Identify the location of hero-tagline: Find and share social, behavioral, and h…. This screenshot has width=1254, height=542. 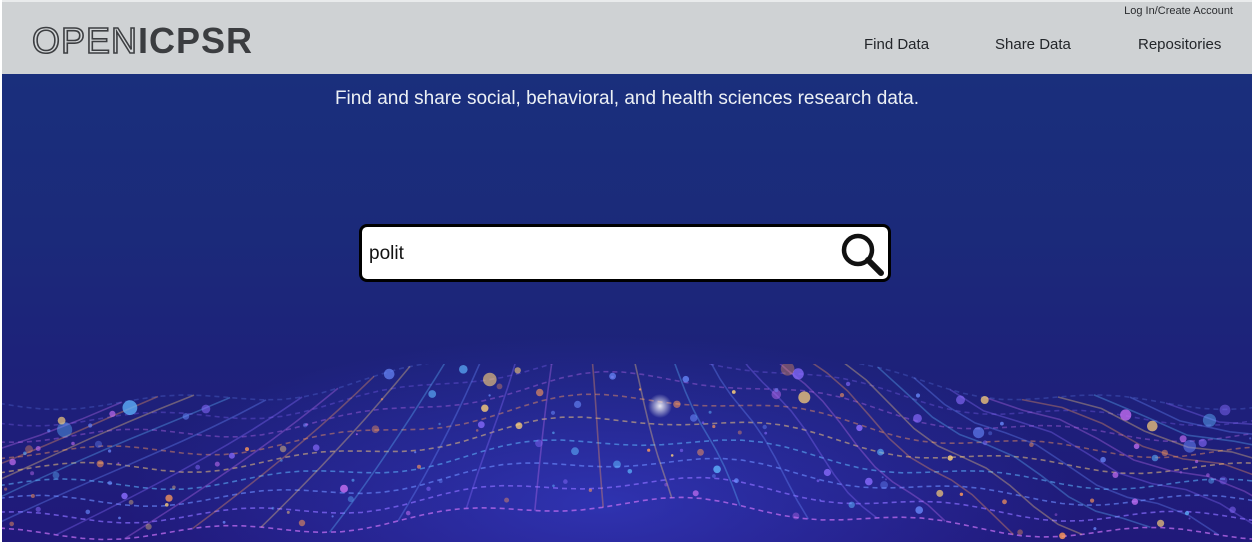
(627, 98).